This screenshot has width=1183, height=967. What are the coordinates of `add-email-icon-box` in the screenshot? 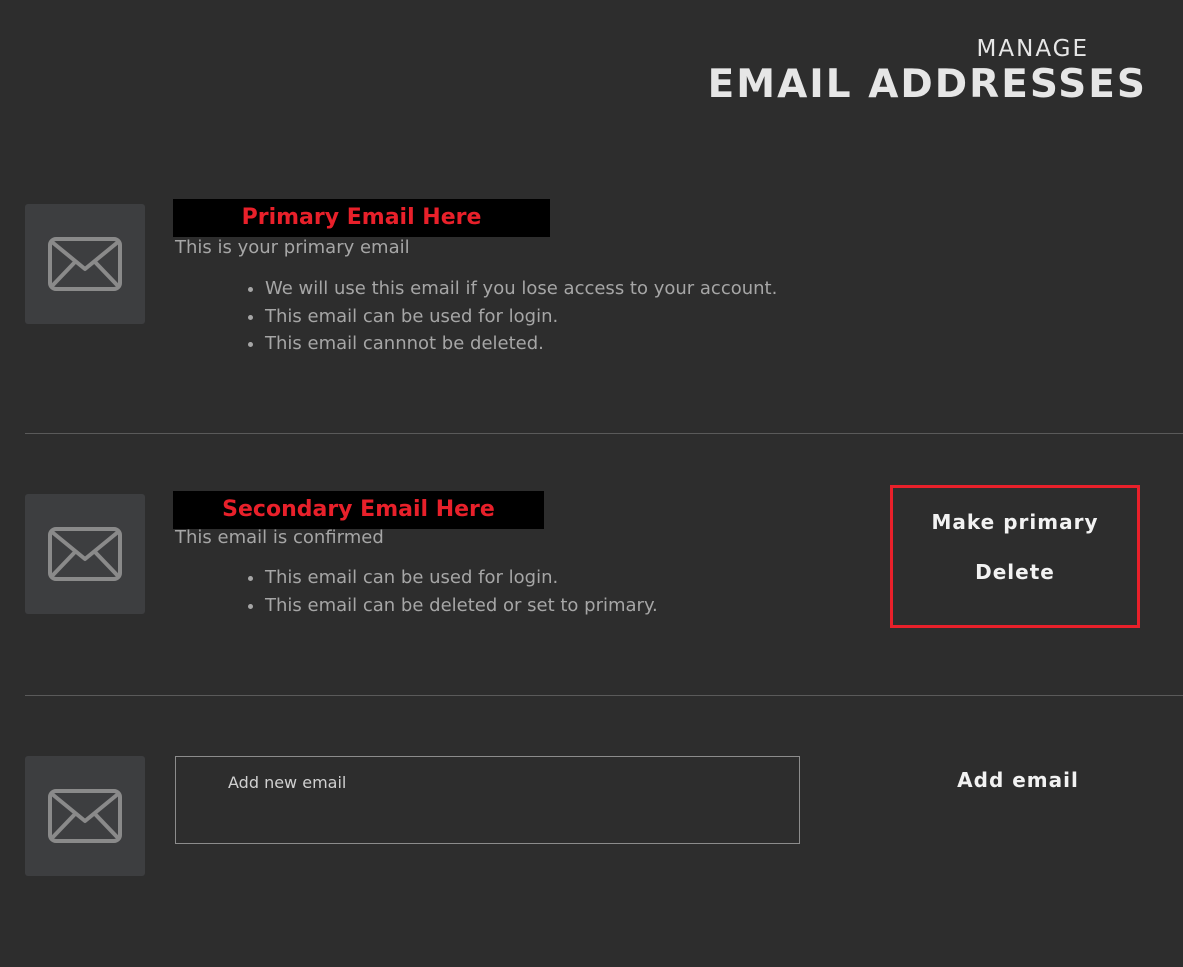 It's located at (85, 816).